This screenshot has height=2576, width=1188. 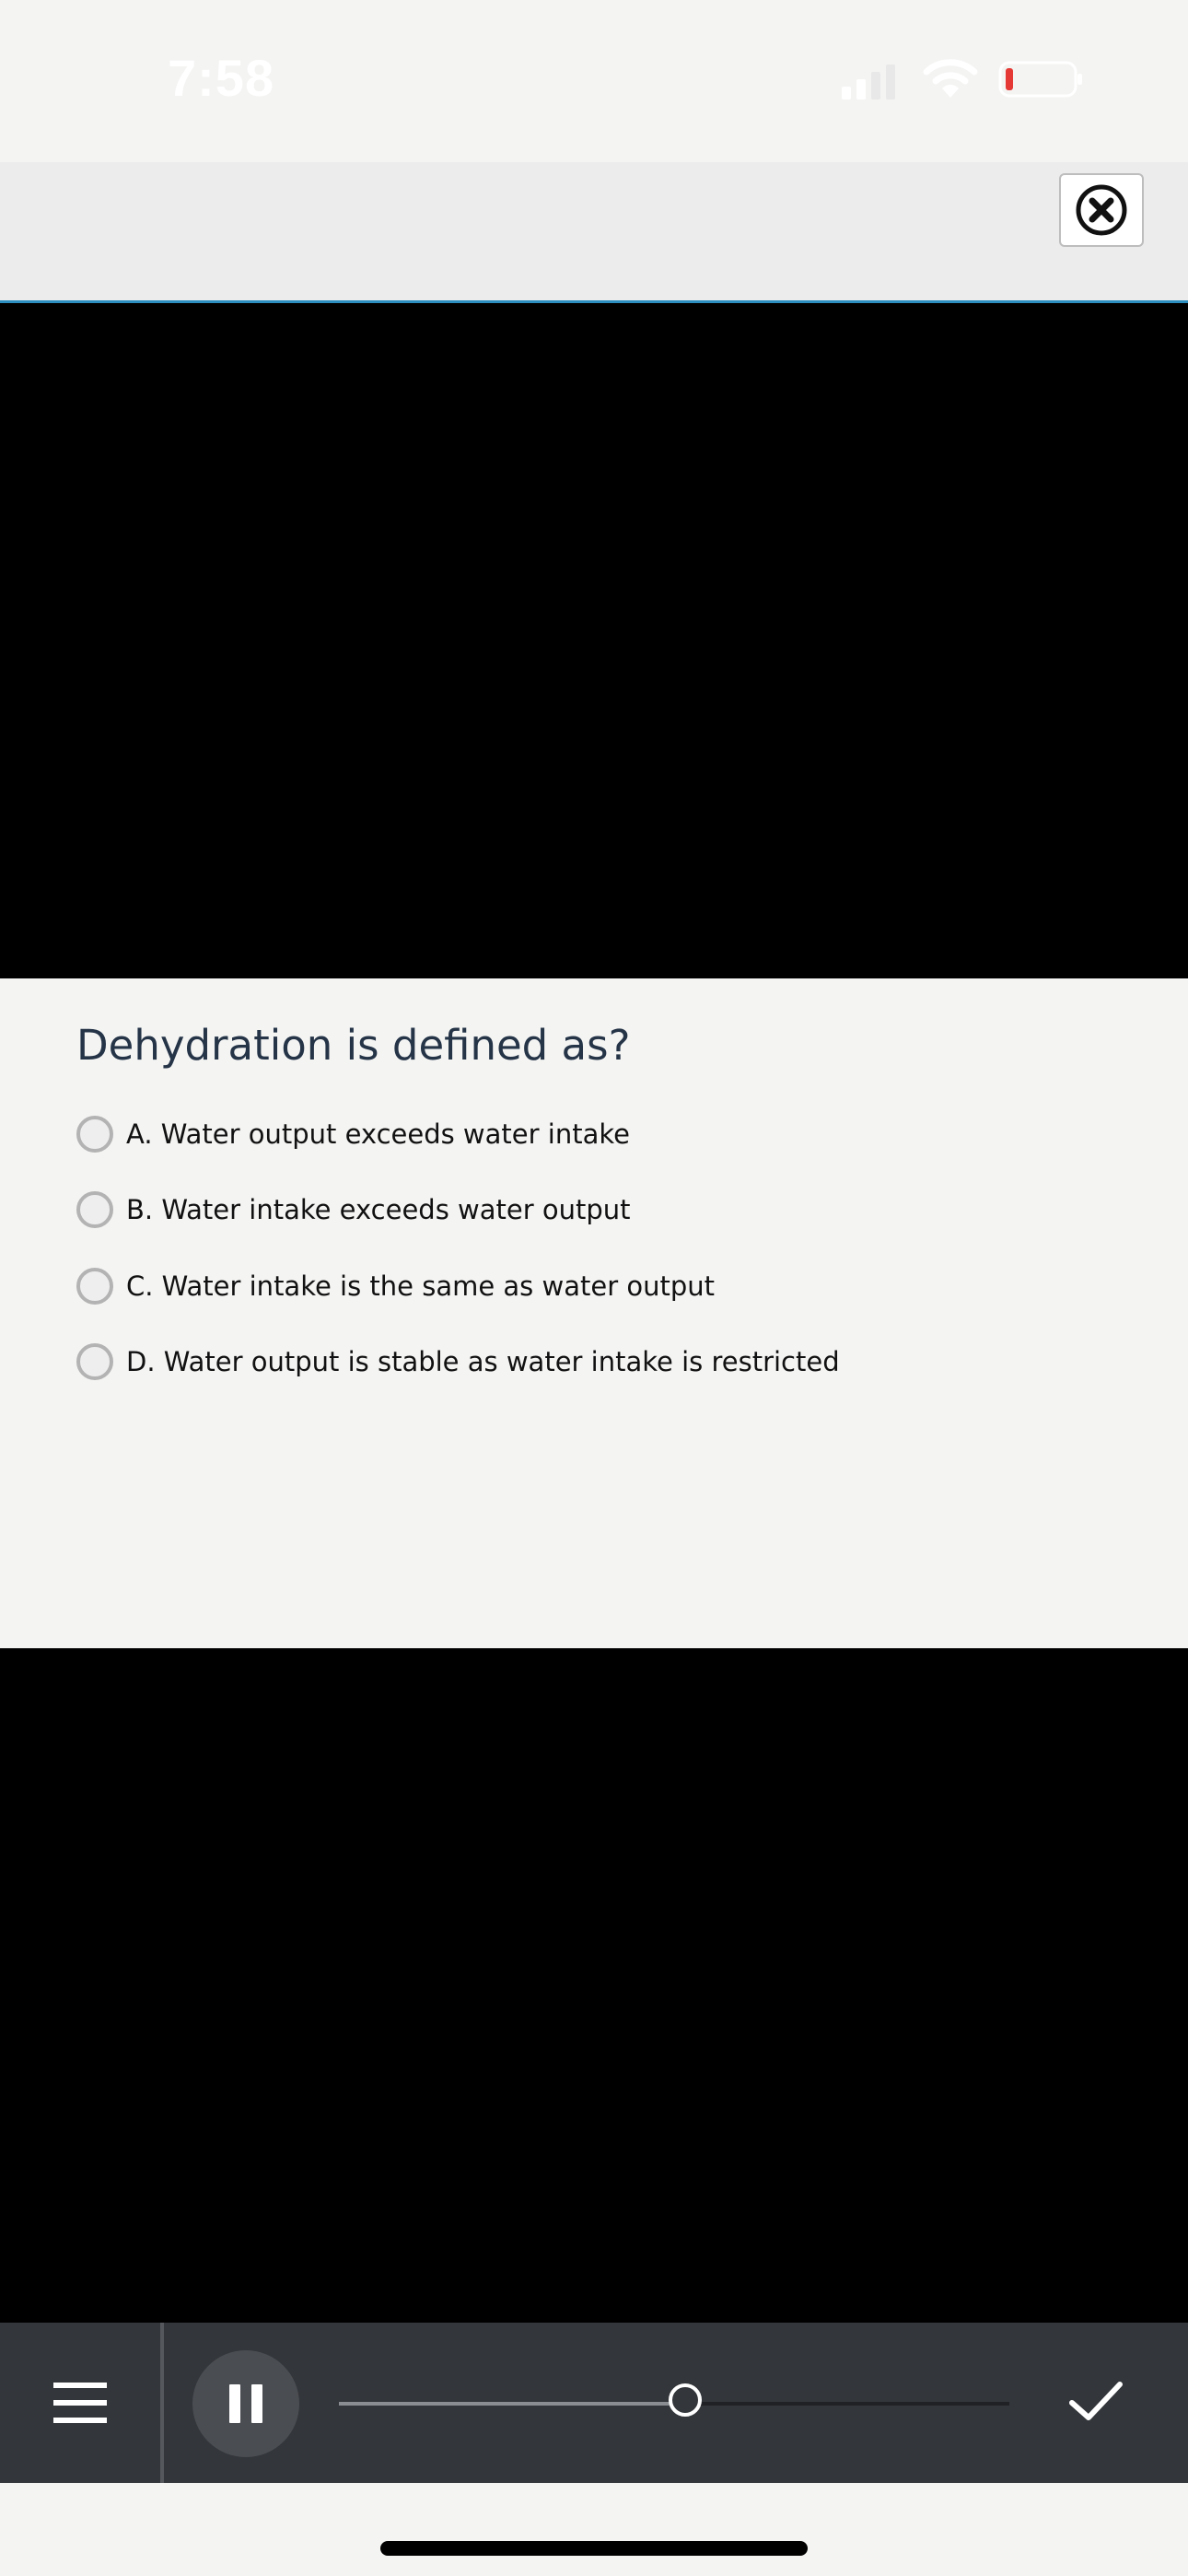 What do you see at coordinates (378, 1209) in the screenshot?
I see `option-label: B. Water intake exceeds water output` at bounding box center [378, 1209].